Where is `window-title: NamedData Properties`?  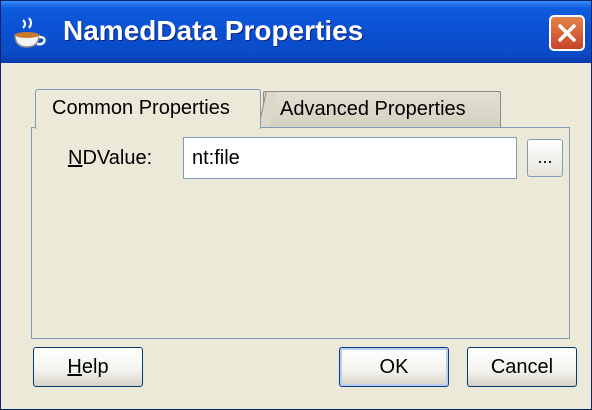
window-title: NamedData Properties is located at coordinates (213, 30).